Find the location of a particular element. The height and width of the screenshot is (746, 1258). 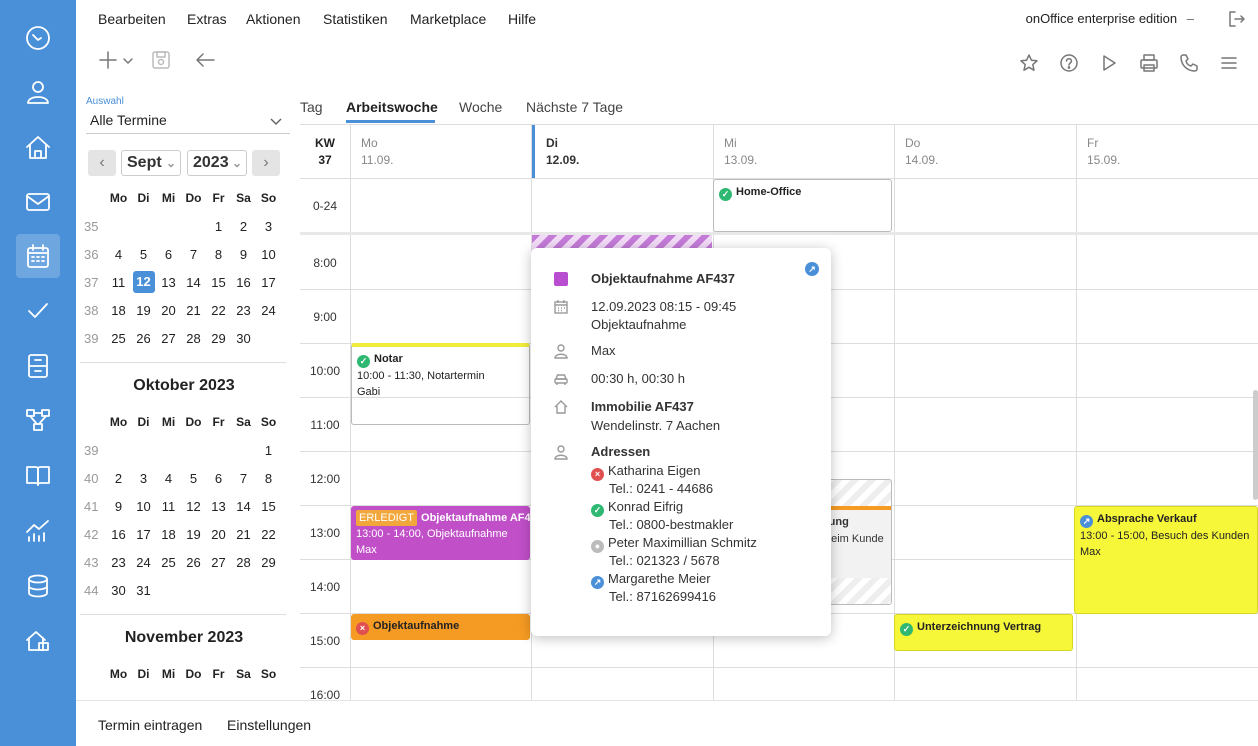

day-cell: 5 is located at coordinates (143, 254).